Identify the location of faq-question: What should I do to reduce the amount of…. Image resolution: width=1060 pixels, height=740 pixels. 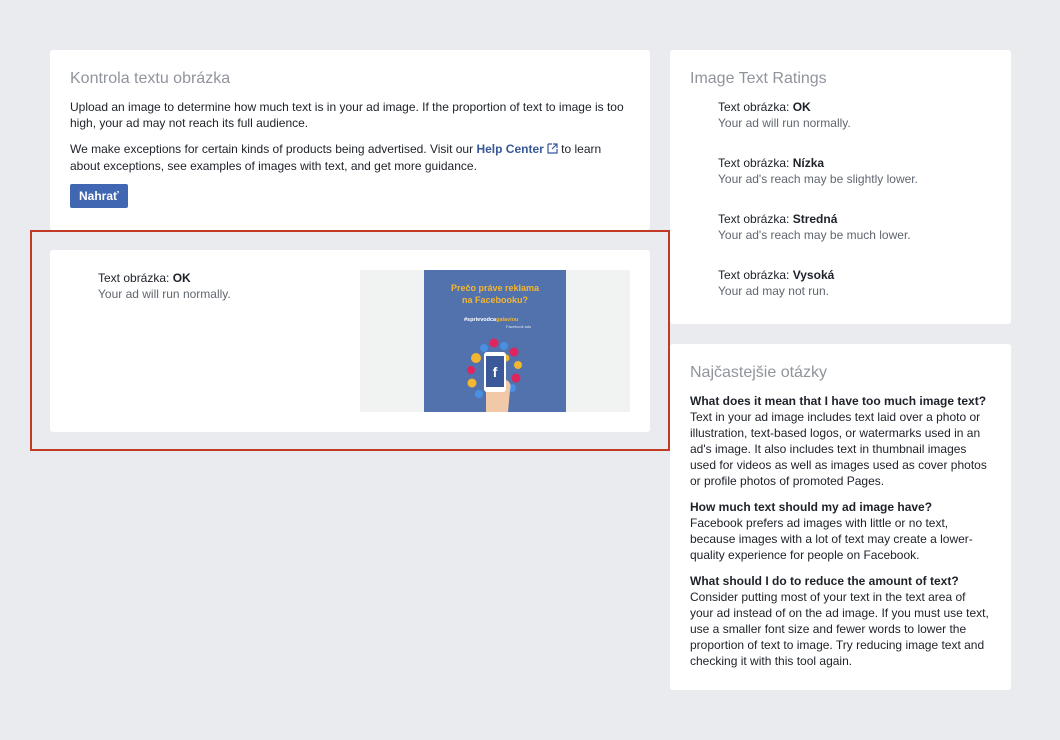
(824, 581).